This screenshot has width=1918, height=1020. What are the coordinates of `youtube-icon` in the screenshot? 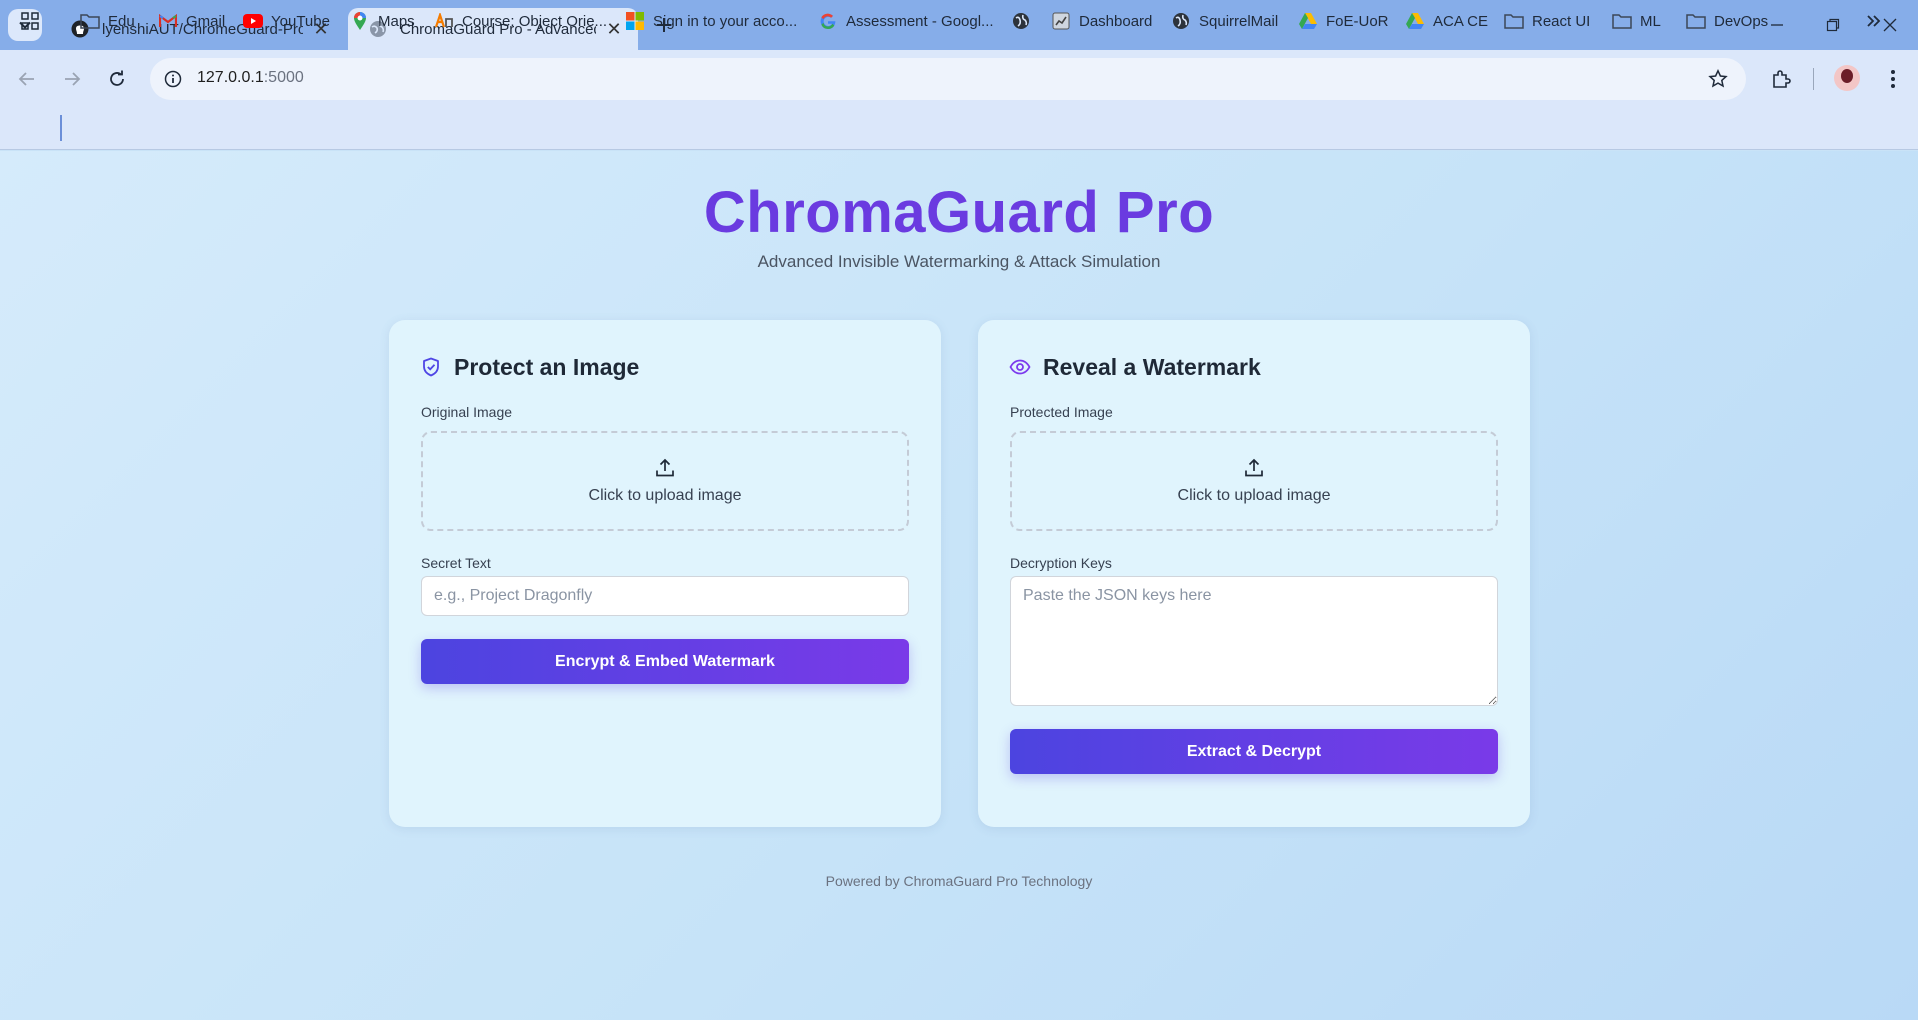 It's located at (253, 21).